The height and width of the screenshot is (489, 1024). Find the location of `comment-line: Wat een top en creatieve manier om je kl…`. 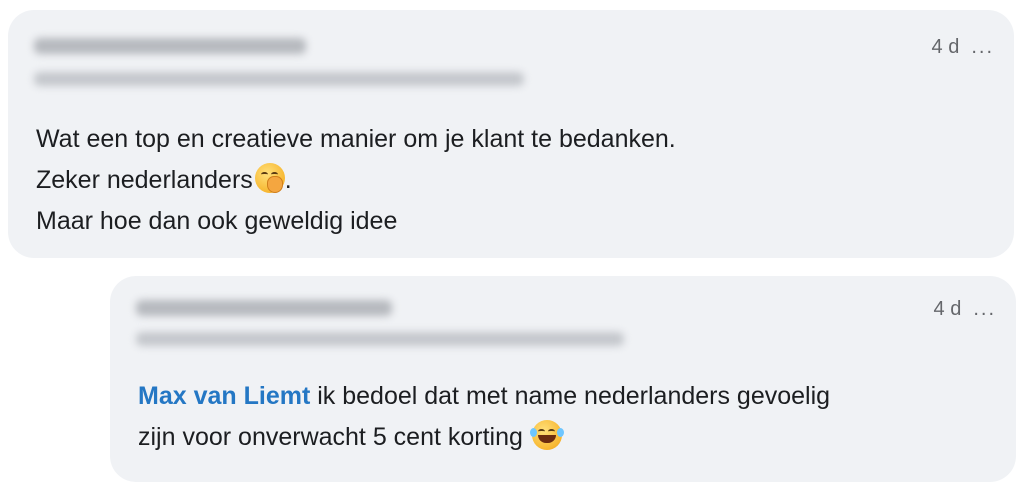

comment-line: Wat een top en creatieve manier om je kl… is located at coordinates (356, 139).